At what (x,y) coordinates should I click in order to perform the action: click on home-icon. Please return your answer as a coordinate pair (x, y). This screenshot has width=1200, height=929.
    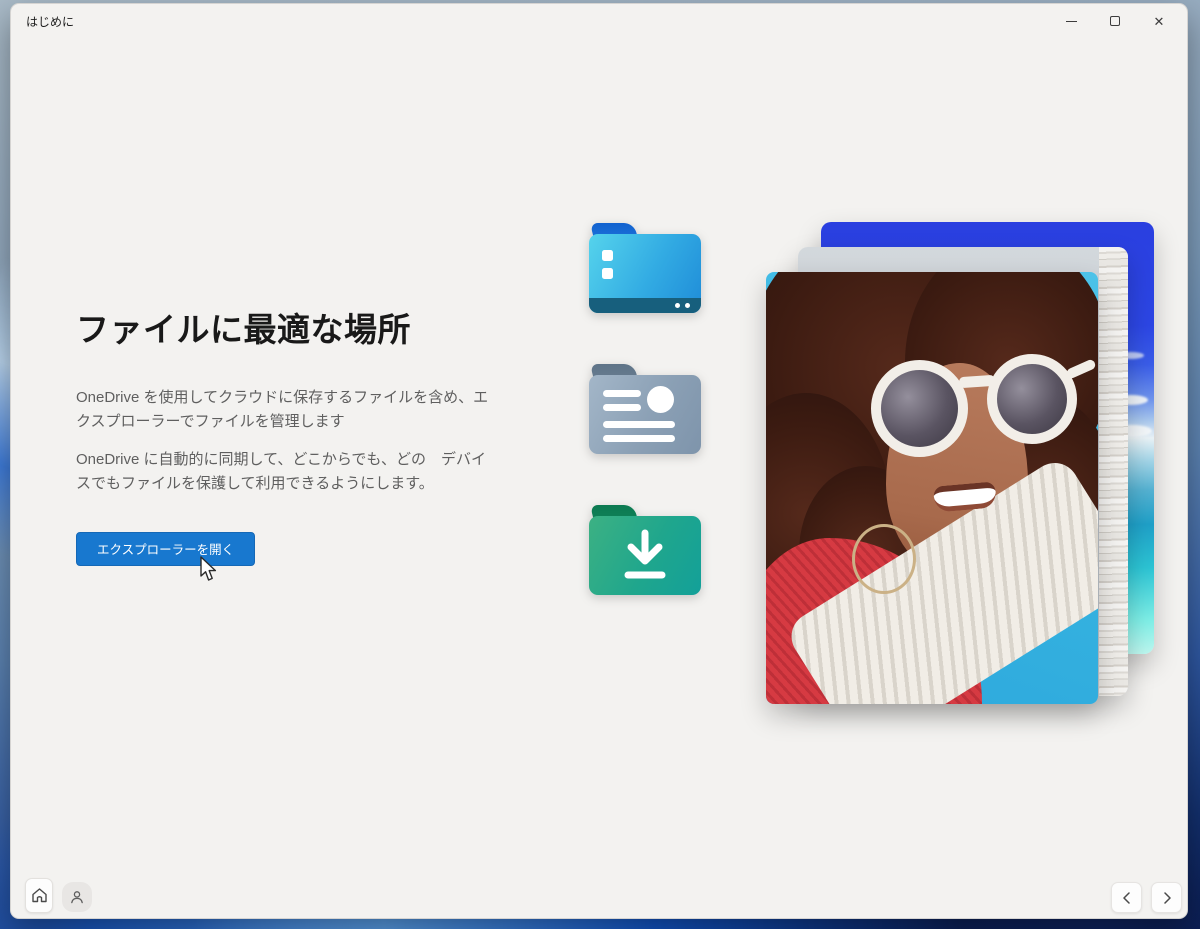
    Looking at the image, I should click on (39, 895).